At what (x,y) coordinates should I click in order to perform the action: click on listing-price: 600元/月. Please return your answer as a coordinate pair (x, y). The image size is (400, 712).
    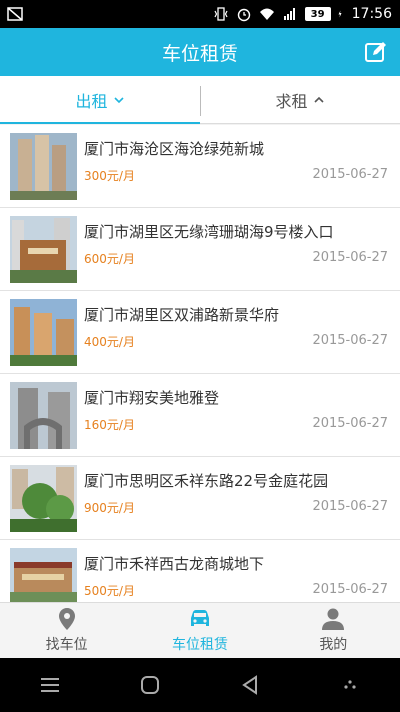
    Looking at the image, I should click on (109, 259).